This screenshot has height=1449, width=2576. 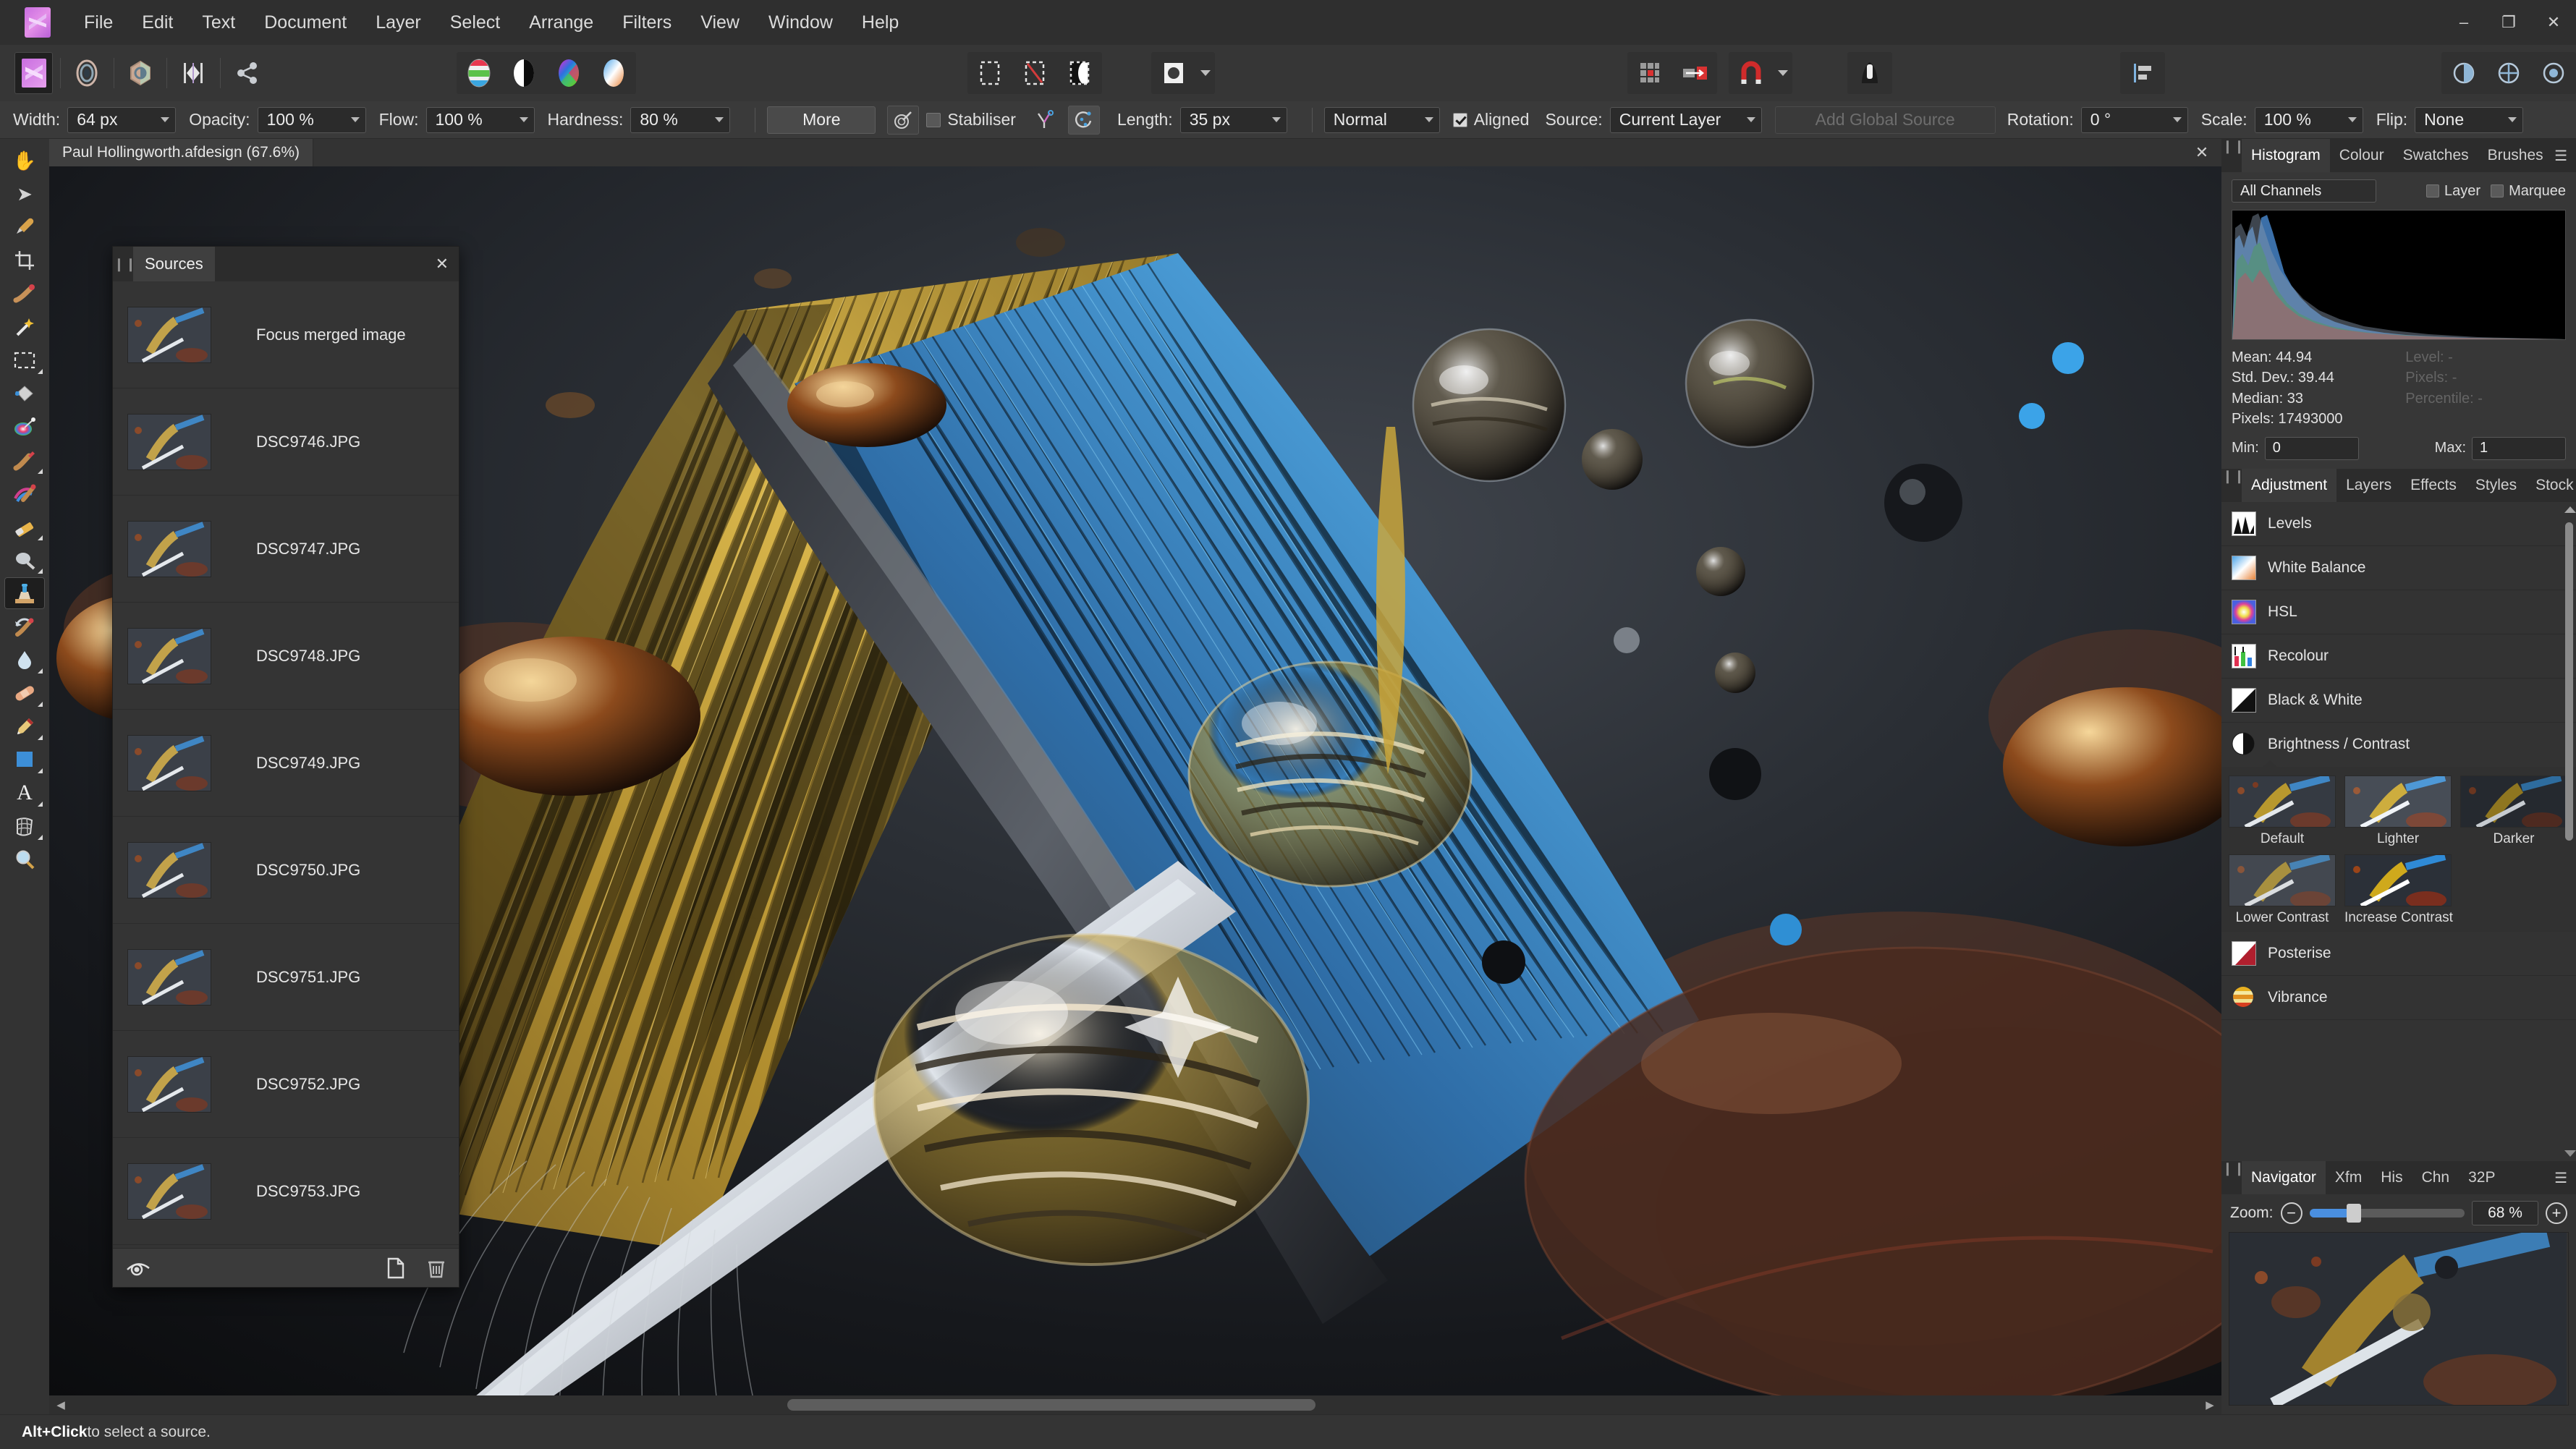 I want to click on rectangle-tool, so click(x=24, y=760).